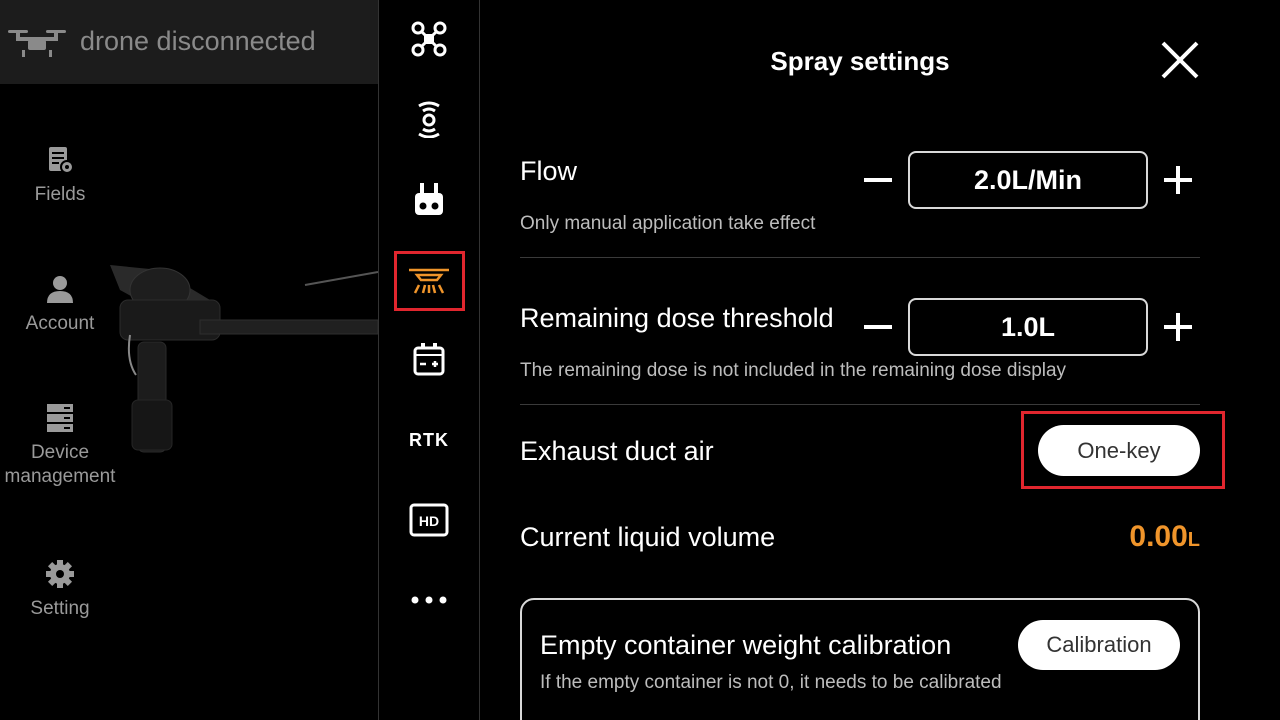  Describe the element at coordinates (60, 305) in the screenshot. I see `sidebar-item-account: Account` at that location.